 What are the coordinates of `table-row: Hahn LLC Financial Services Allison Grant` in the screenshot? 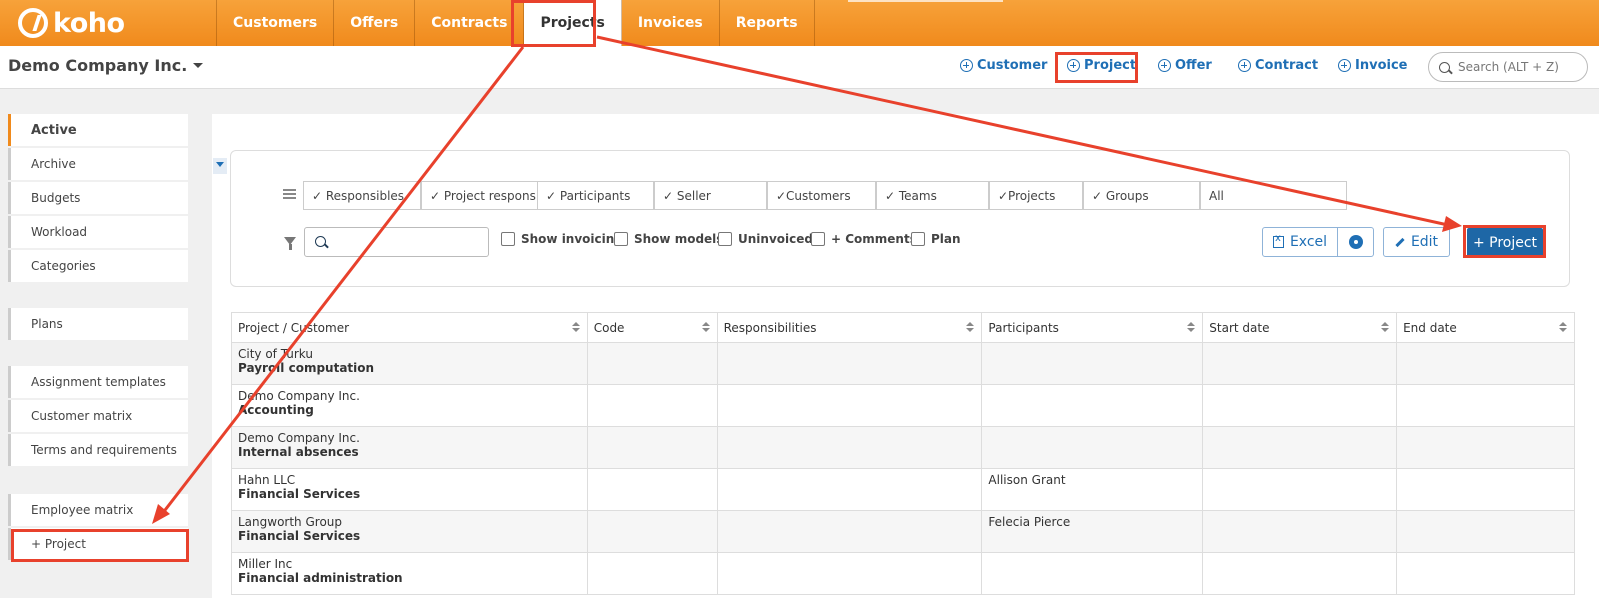 It's located at (903, 489).